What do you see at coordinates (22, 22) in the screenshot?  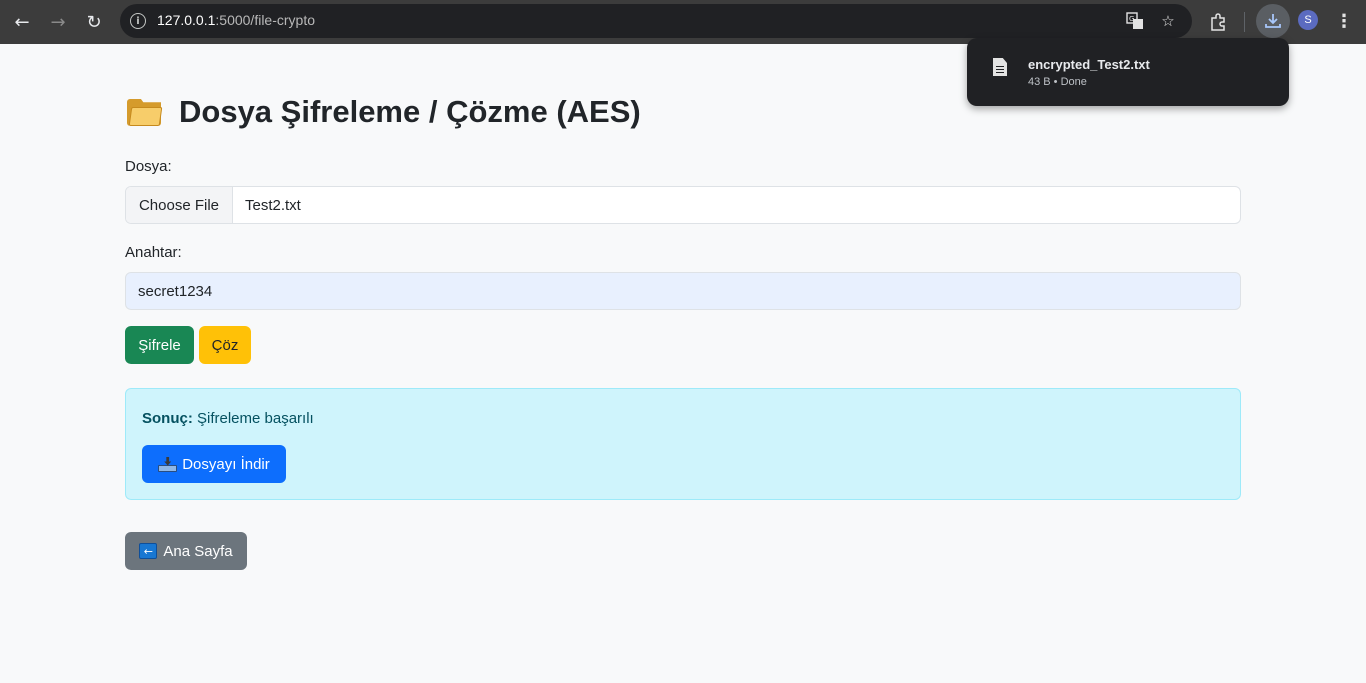 I see `back-arrow-icon: ←` at bounding box center [22, 22].